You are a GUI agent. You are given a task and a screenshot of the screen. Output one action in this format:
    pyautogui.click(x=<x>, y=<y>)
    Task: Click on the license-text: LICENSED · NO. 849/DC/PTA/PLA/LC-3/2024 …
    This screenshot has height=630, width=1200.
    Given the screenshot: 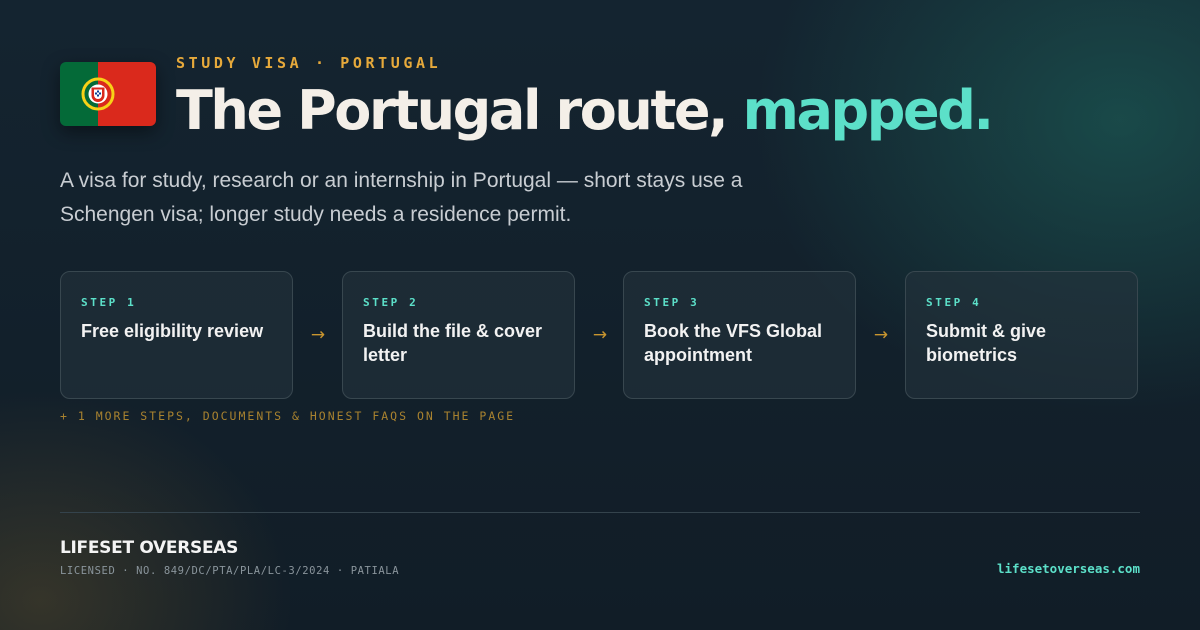 What is the action you would take?
    pyautogui.click(x=230, y=571)
    